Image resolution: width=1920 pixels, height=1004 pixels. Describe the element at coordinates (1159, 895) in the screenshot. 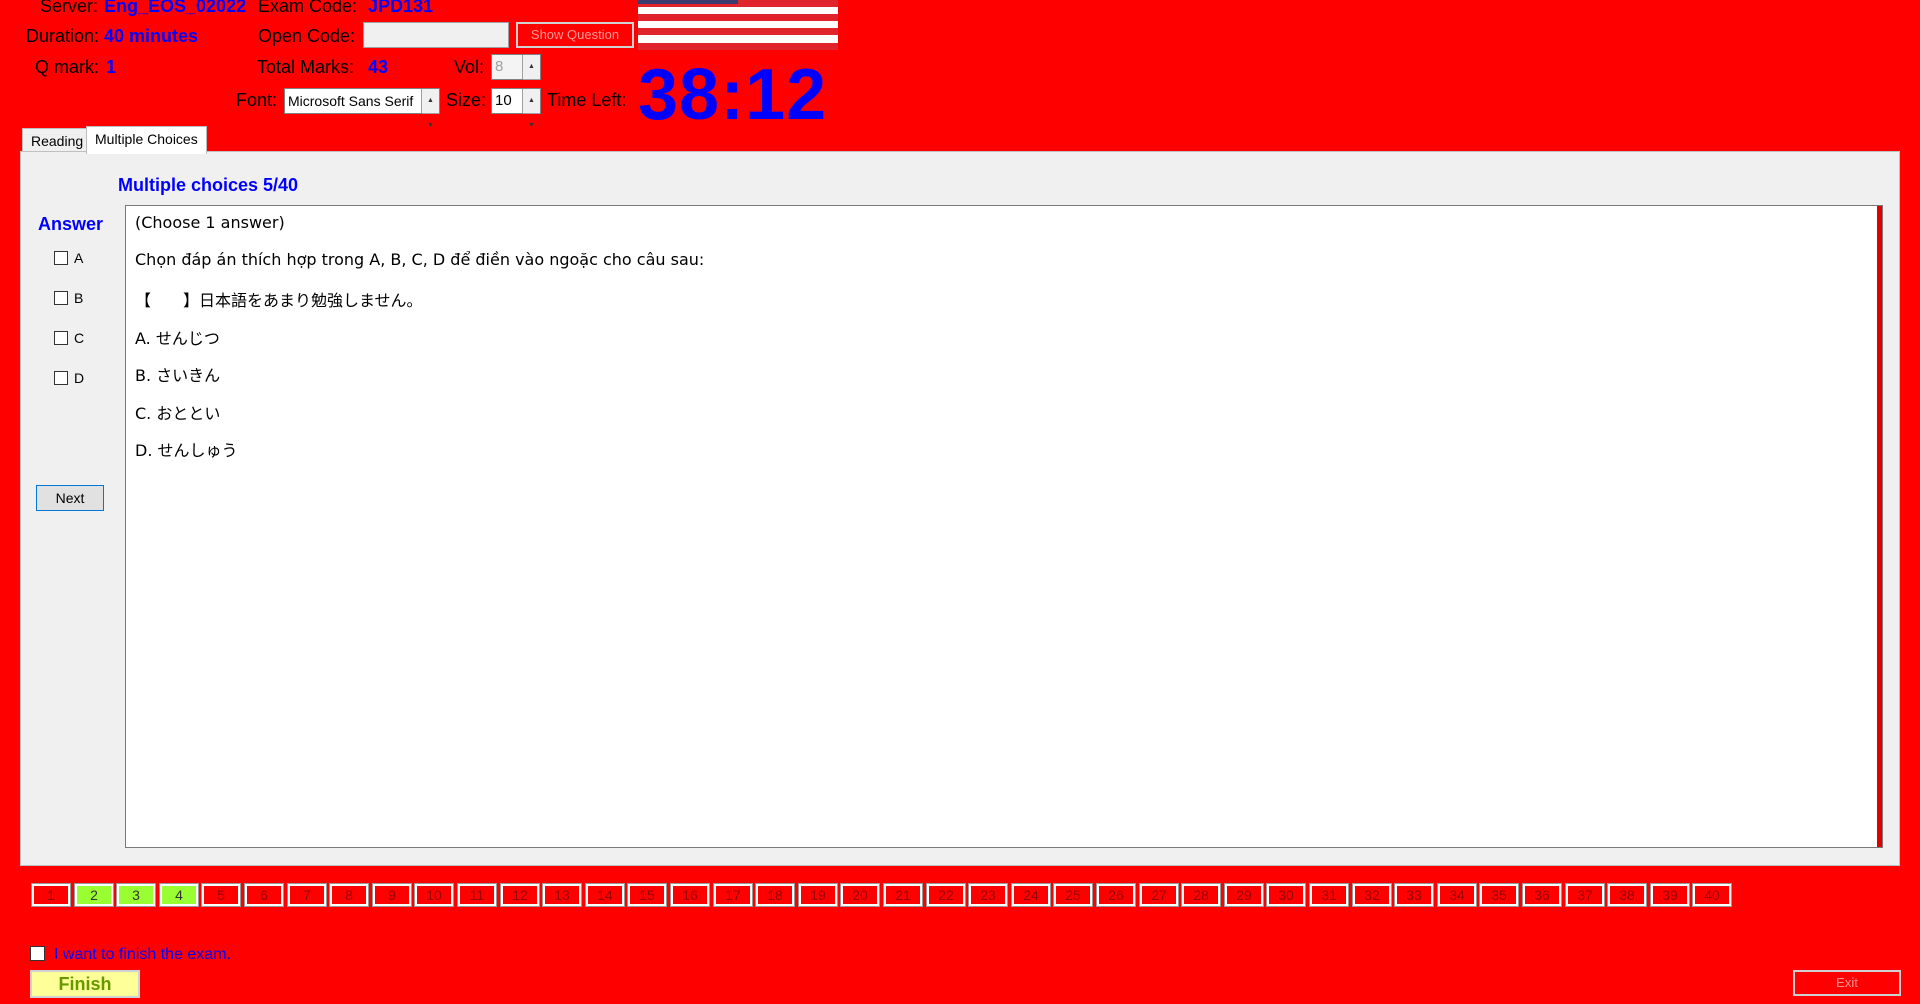

I see `question-number-button: 27` at that location.